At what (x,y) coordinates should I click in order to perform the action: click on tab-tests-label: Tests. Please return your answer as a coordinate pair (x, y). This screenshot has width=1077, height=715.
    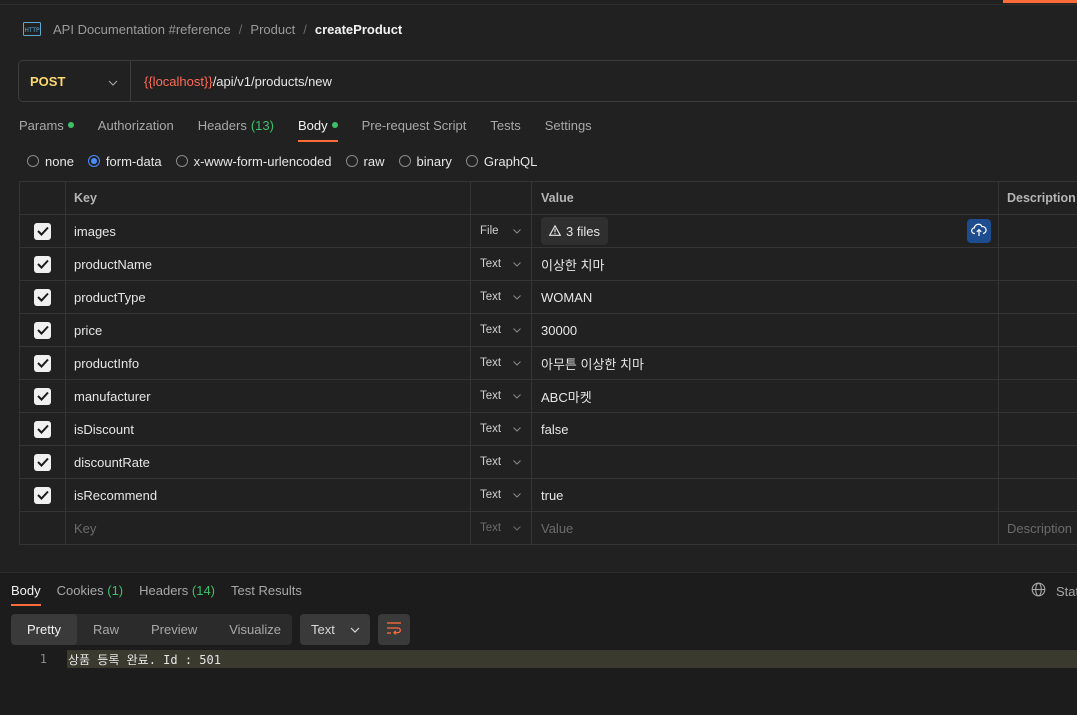
    Looking at the image, I should click on (505, 125).